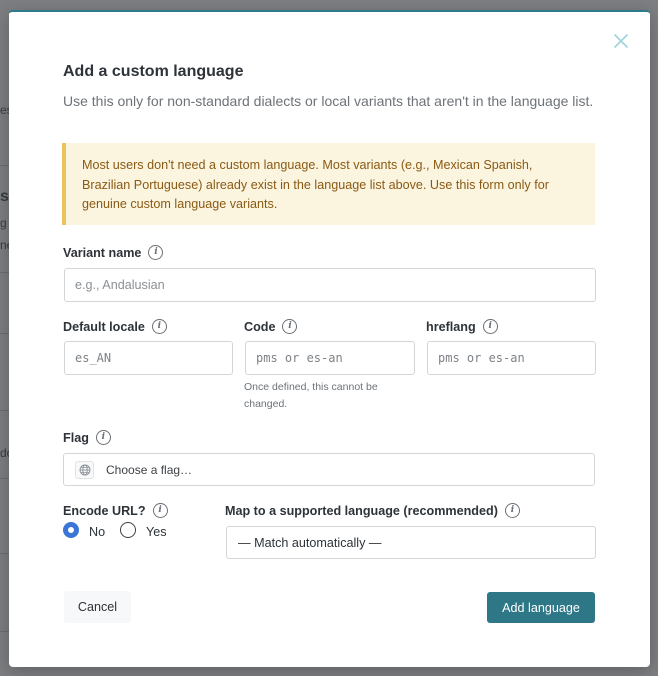 The width and height of the screenshot is (658, 676). Describe the element at coordinates (451, 326) in the screenshot. I see `hreflang-label-text: hreflang` at that location.